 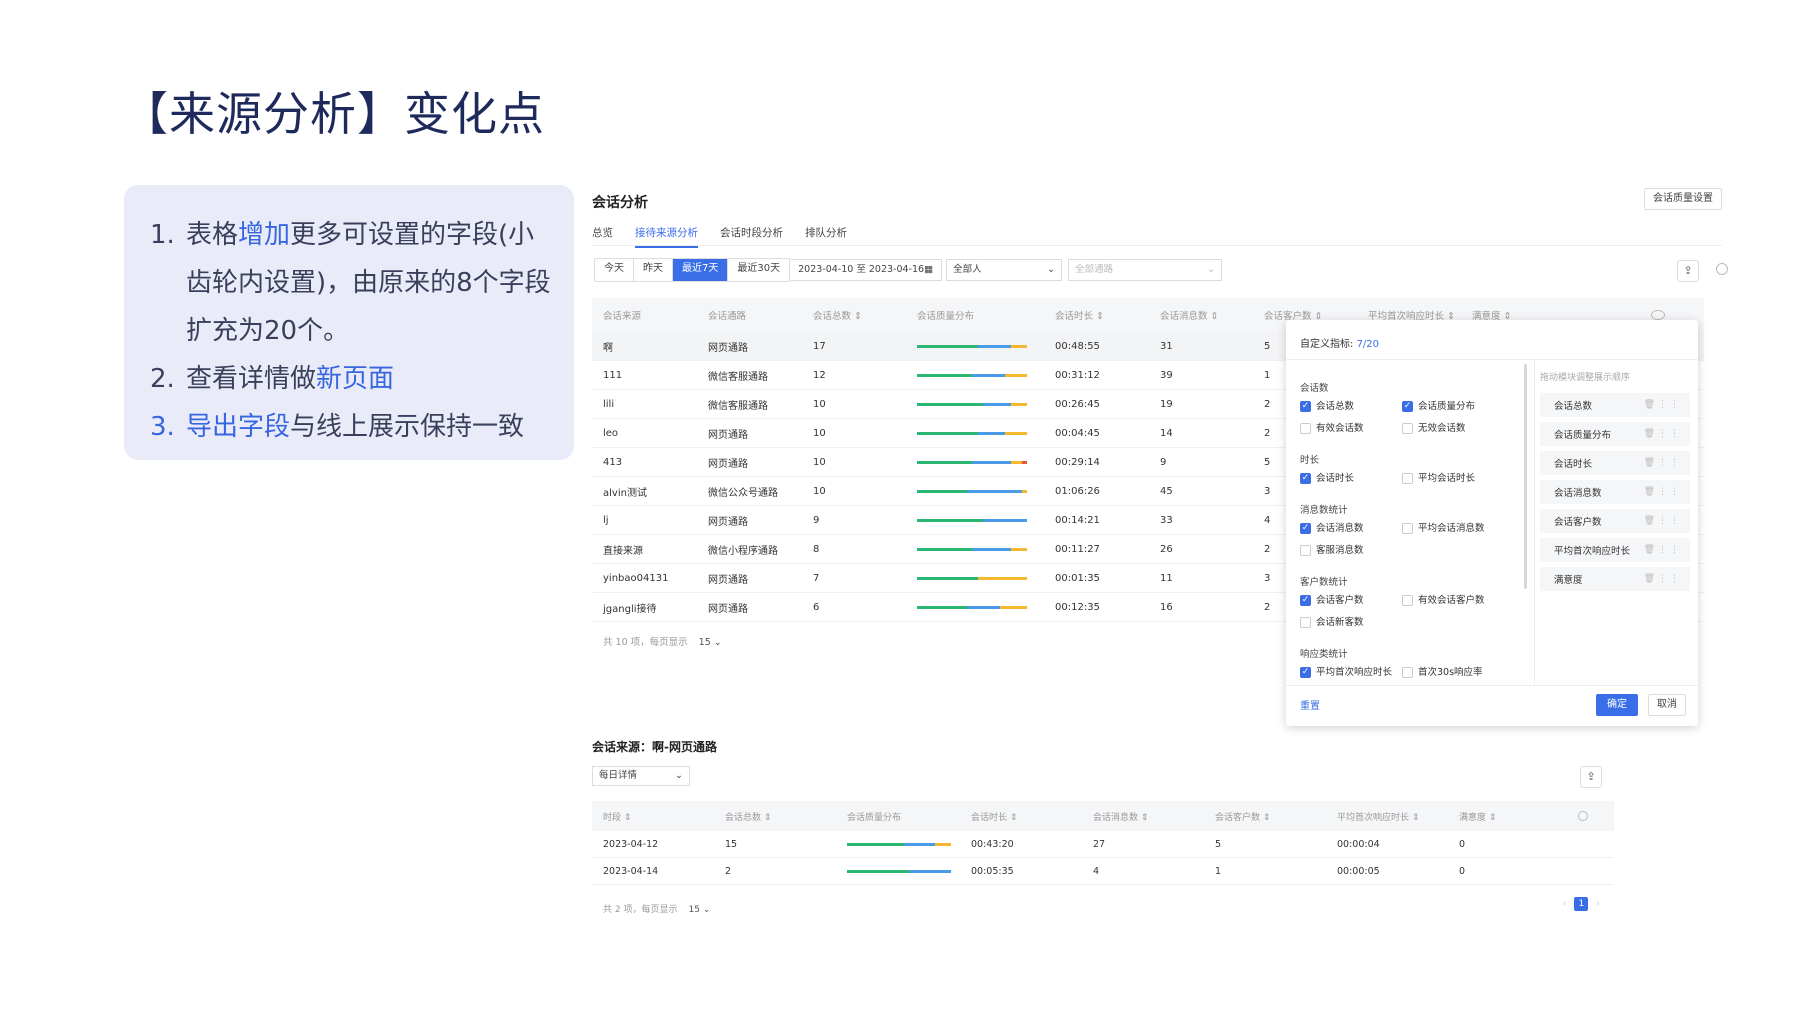 What do you see at coordinates (1351, 600) in the screenshot?
I see `metric-option: ✓ 会话客户数` at bounding box center [1351, 600].